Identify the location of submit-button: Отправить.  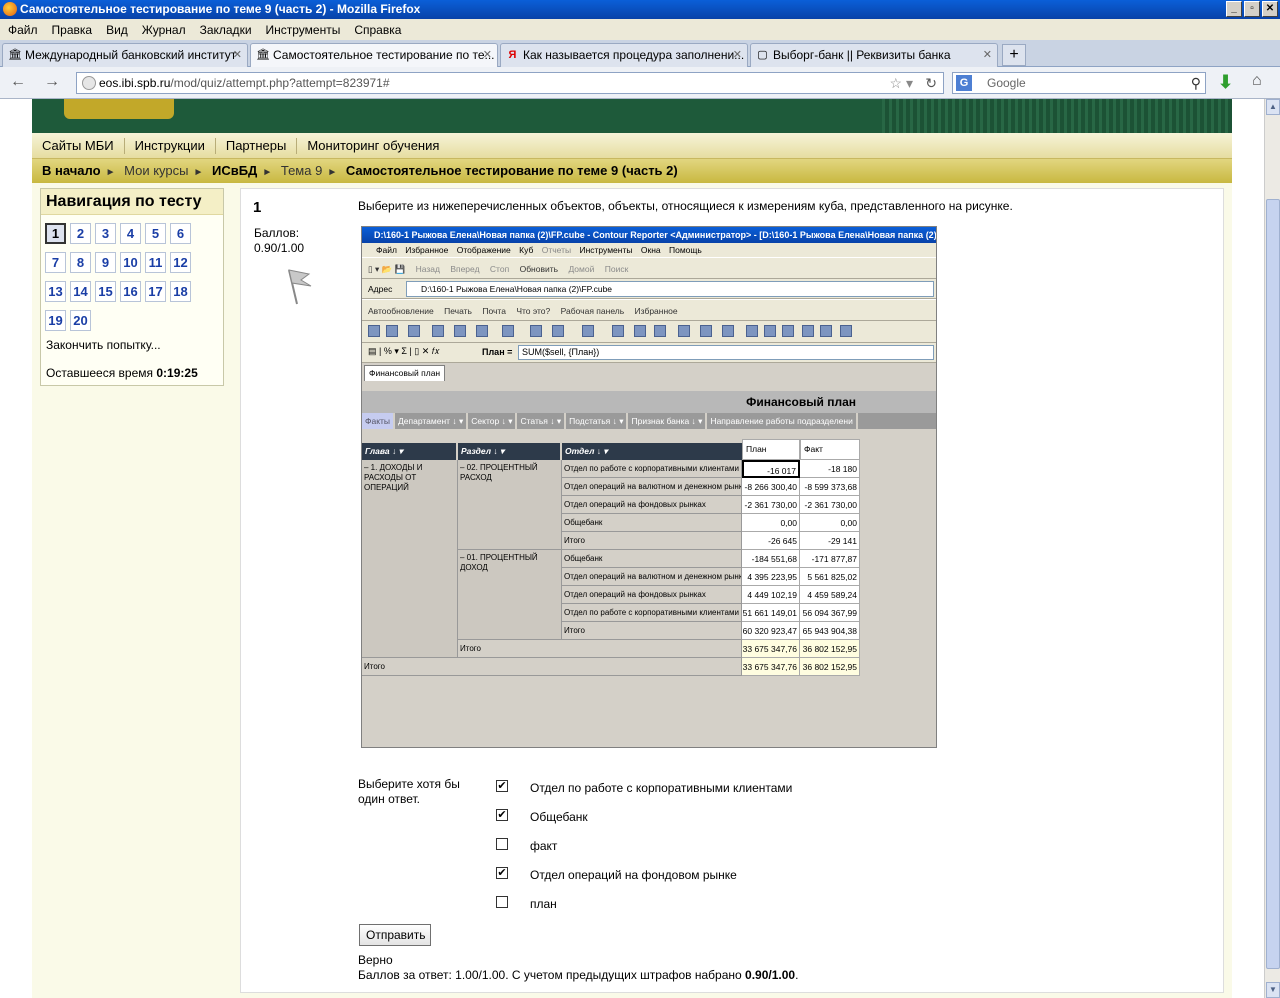
(395, 935).